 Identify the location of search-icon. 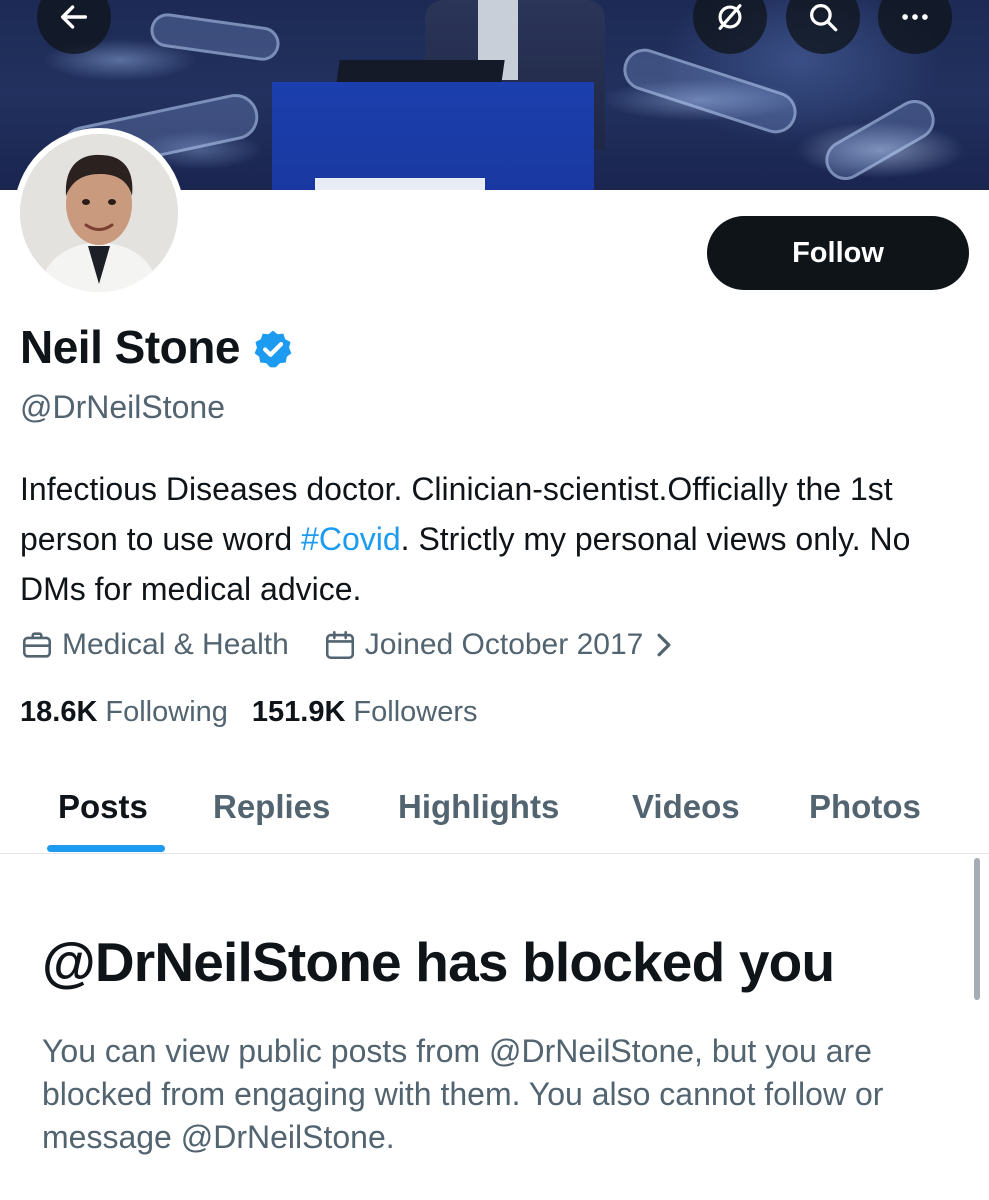
(824, 18).